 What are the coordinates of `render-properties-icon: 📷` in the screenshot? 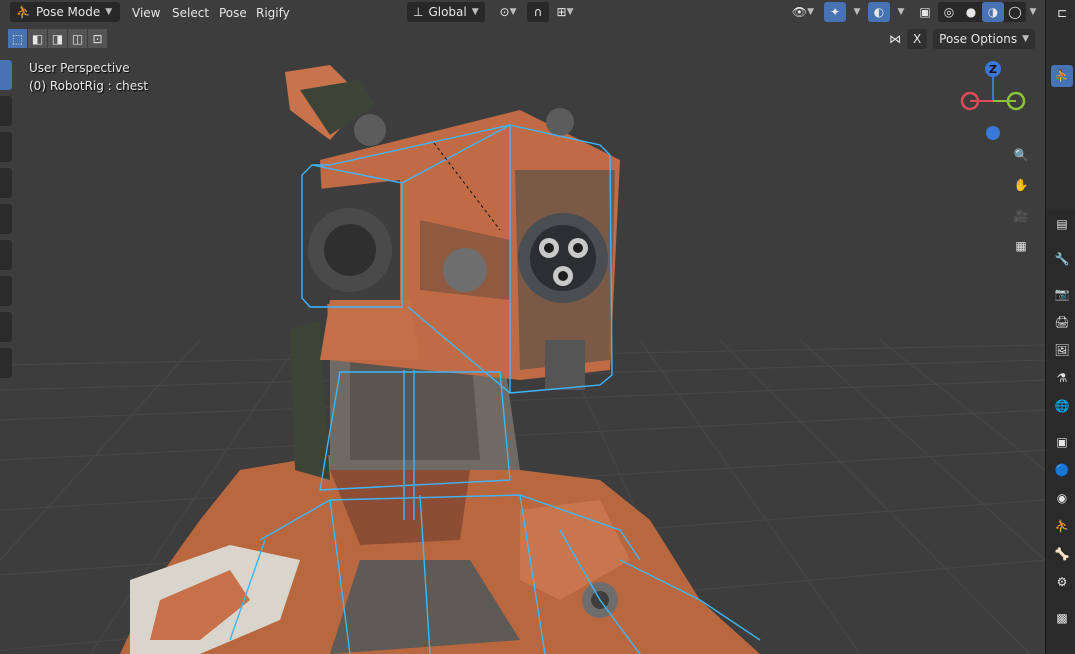 It's located at (1062, 294).